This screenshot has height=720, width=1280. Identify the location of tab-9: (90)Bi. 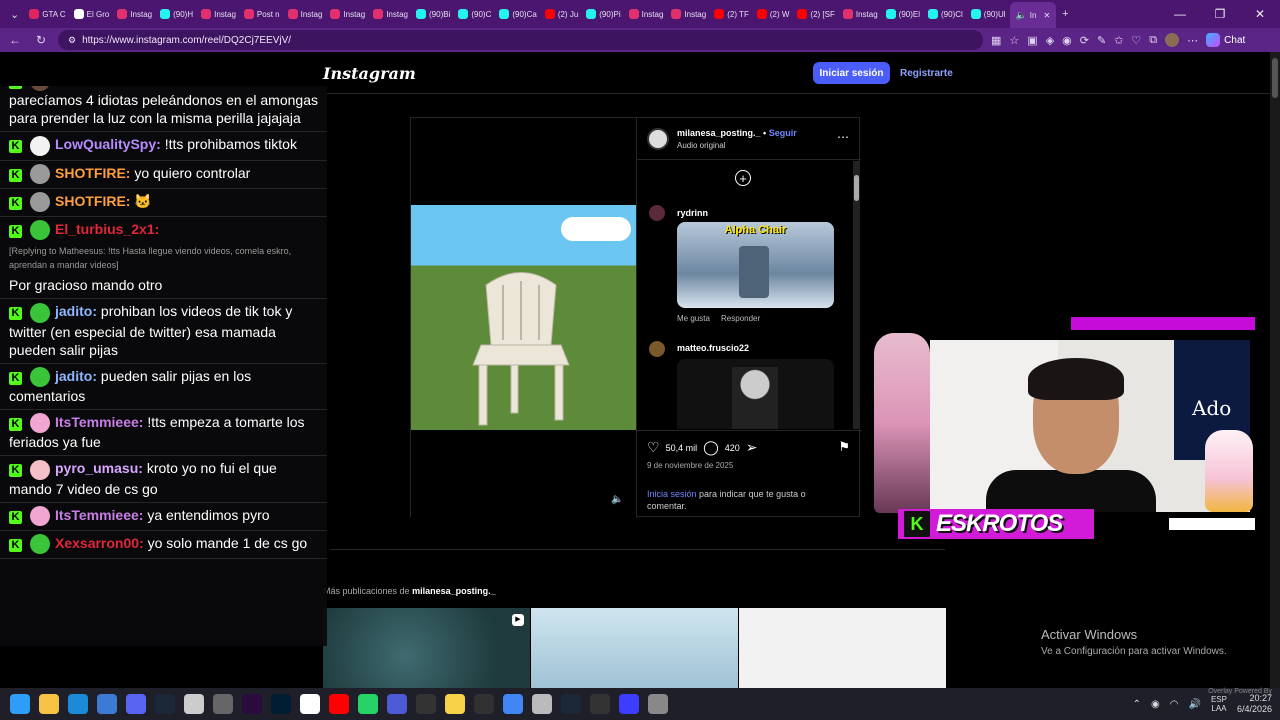
(433, 14).